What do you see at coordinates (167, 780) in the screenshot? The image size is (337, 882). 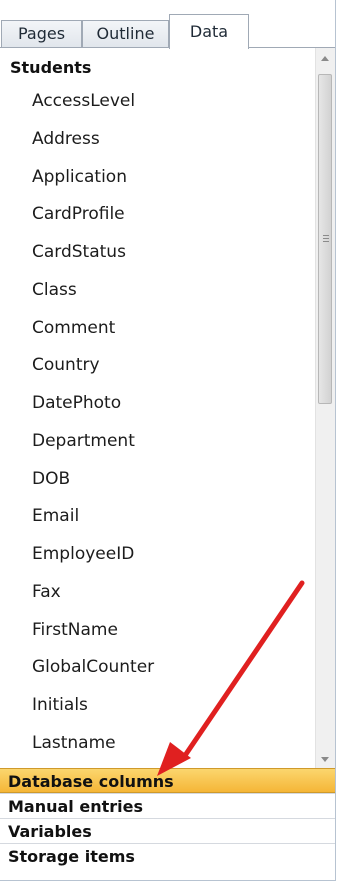 I see `section-database-columns: Database columns` at bounding box center [167, 780].